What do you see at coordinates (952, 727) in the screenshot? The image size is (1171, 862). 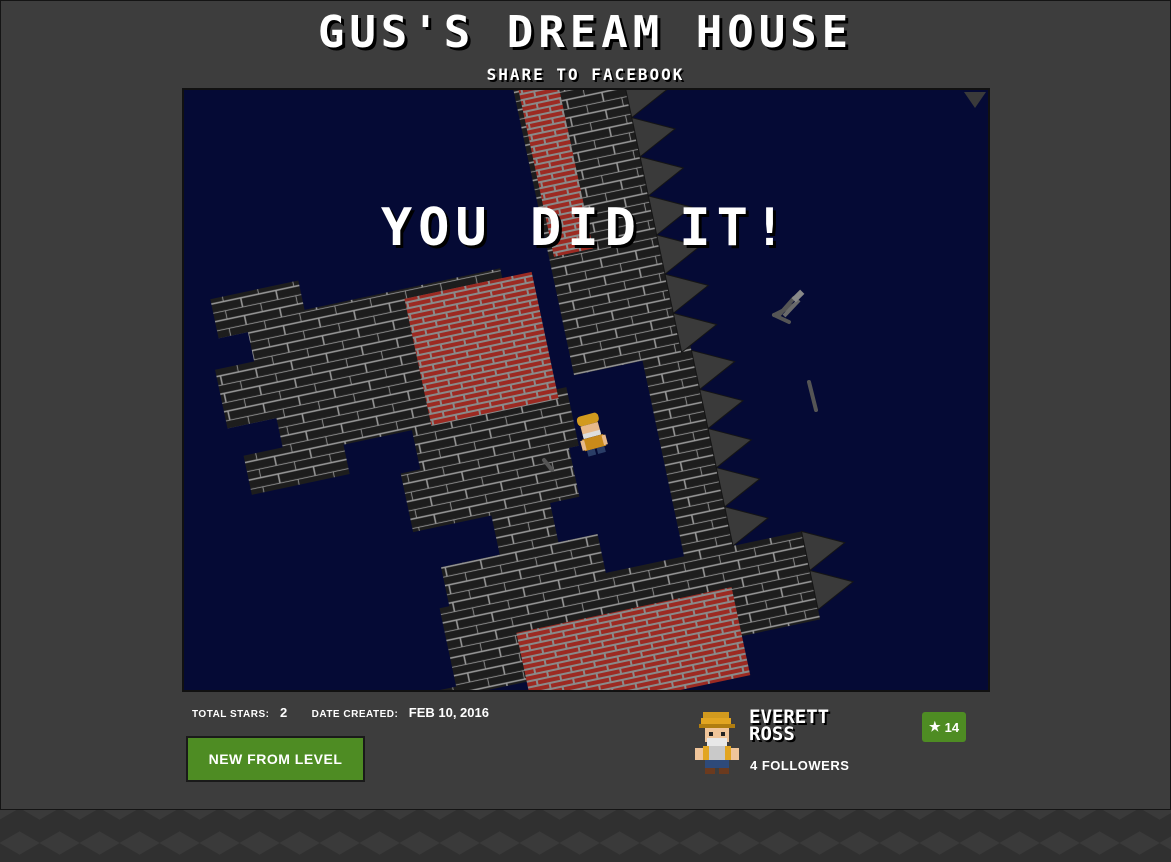 I see `author-star-count: 14` at bounding box center [952, 727].